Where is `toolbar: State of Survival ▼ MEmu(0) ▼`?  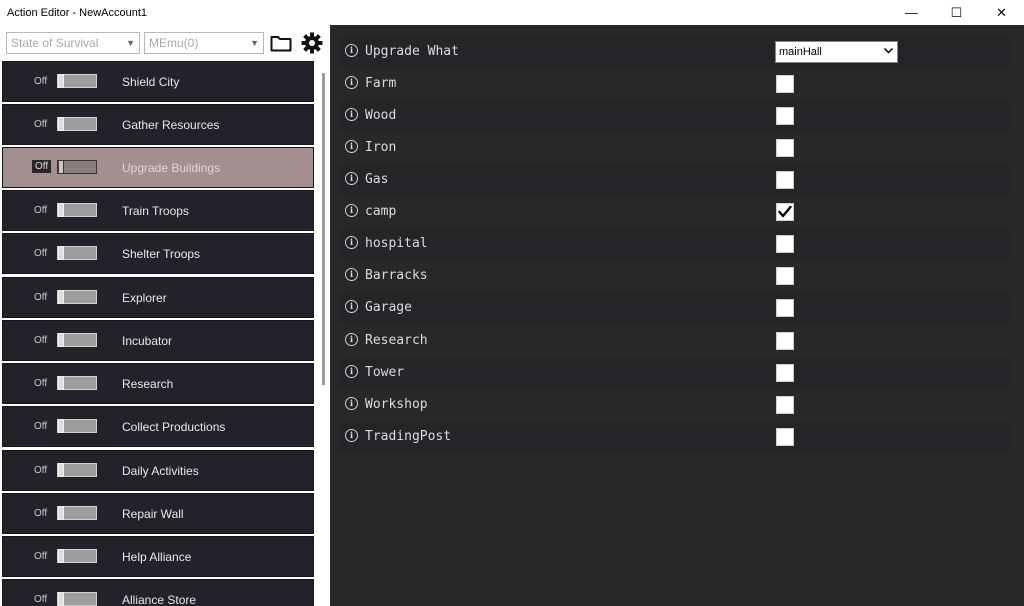 toolbar: State of Survival ▼ MEmu(0) ▼ is located at coordinates (165, 43).